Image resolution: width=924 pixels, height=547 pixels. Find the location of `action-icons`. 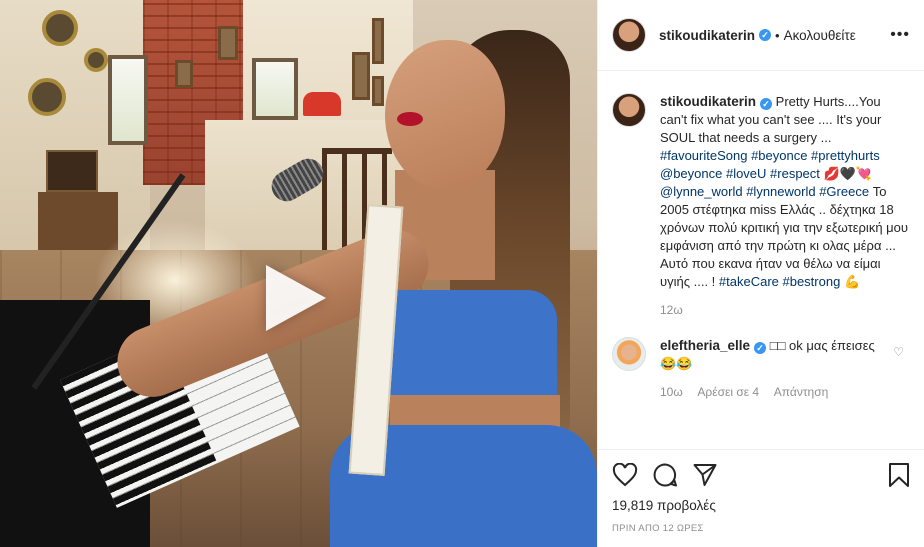

action-icons is located at coordinates (761, 475).